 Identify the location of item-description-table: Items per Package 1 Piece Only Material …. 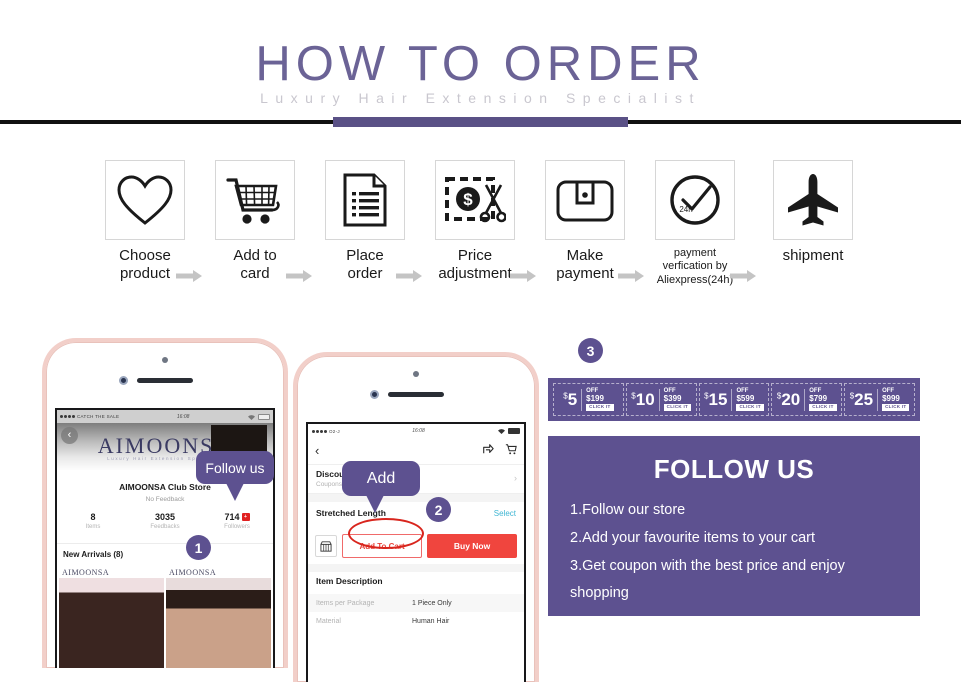
(416, 612).